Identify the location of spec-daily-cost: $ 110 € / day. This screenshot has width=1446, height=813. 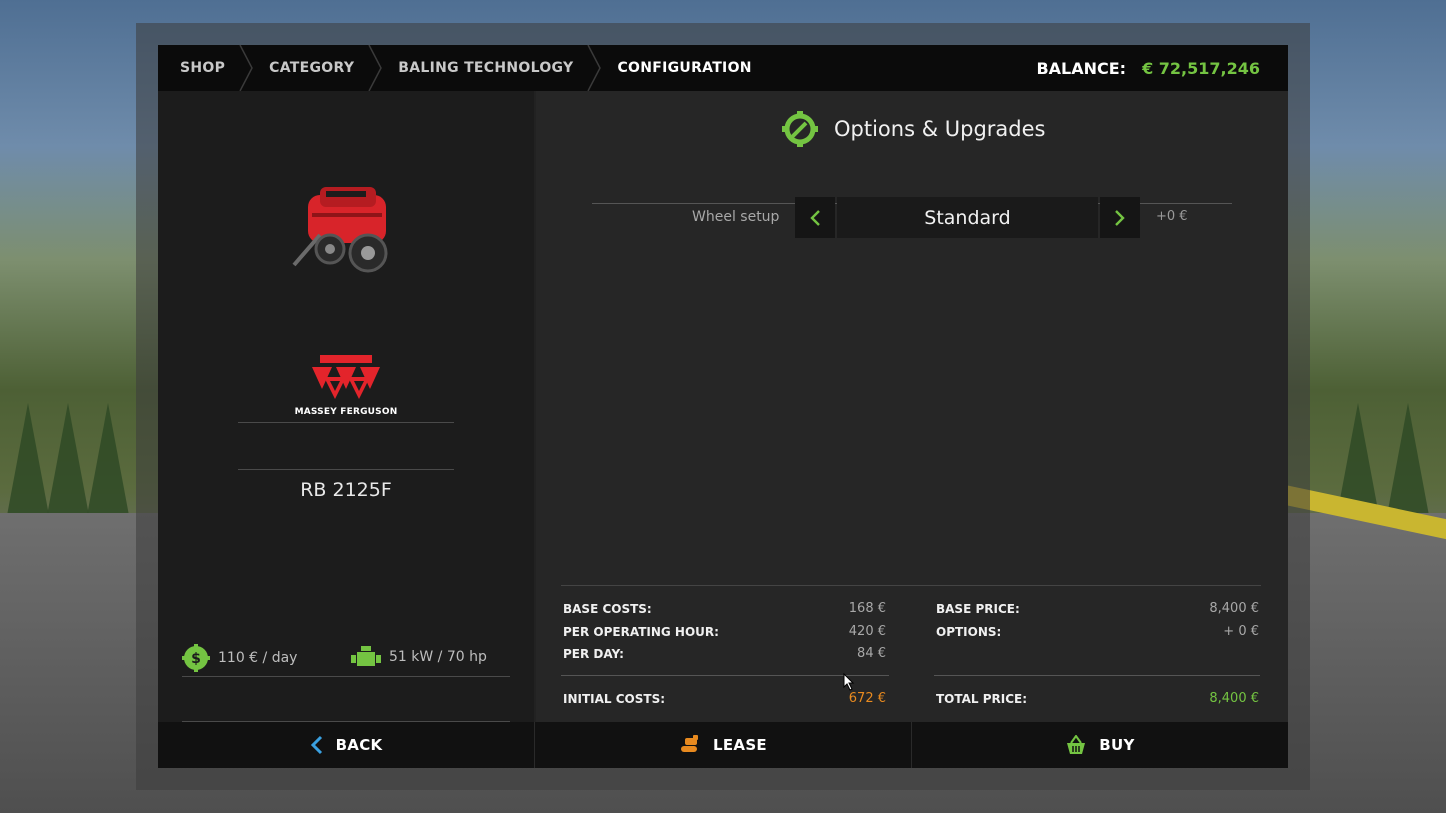
(239, 658).